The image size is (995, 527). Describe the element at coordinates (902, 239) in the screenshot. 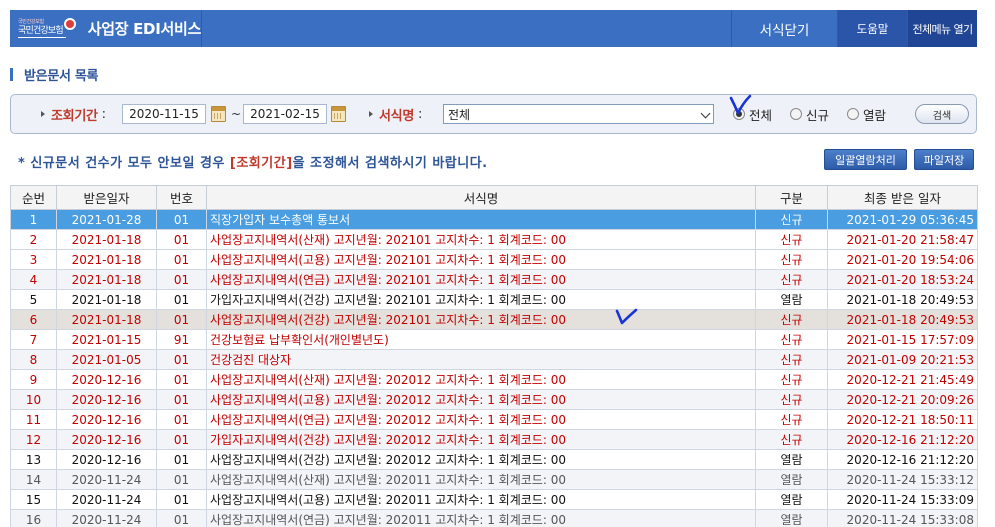

I see `cell-last-date: 2021-01-20 21:58:47` at that location.